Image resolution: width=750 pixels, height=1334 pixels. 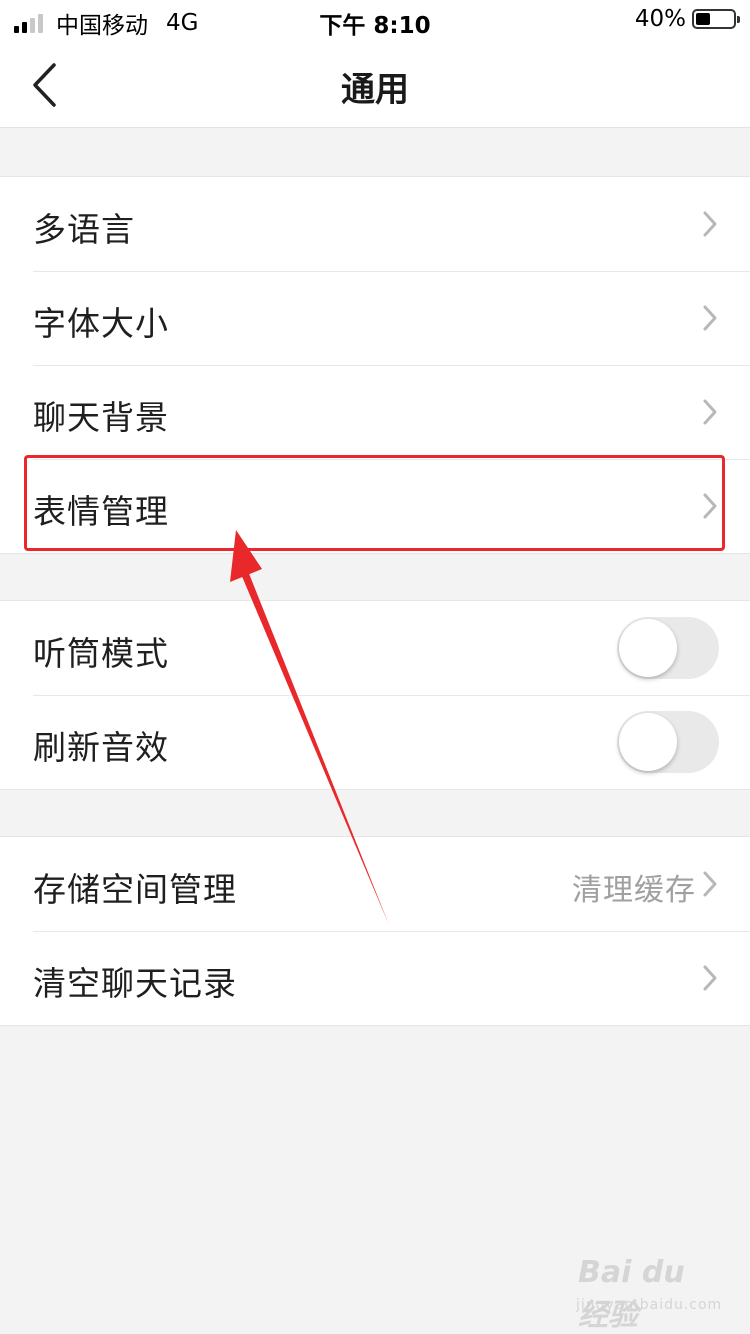 I want to click on nav-bar: 通用, so click(x=375, y=84).